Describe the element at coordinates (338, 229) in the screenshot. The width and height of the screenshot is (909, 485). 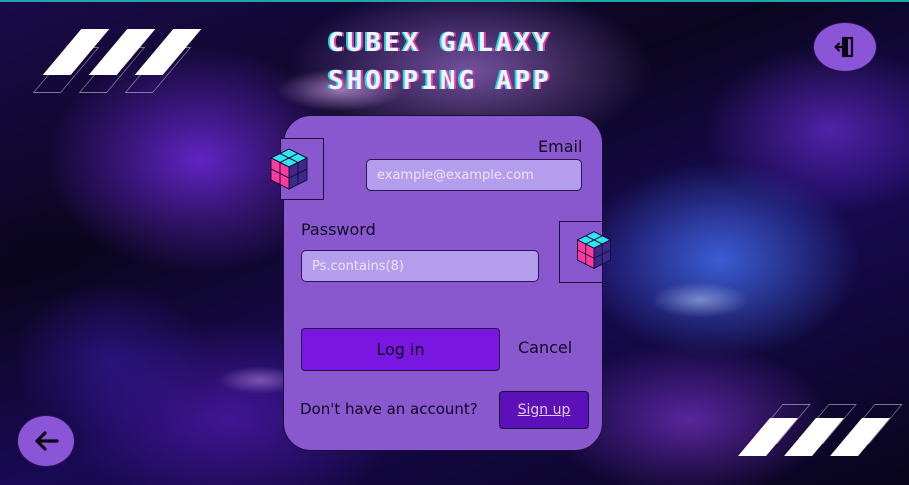
I see `password-label: Password` at that location.